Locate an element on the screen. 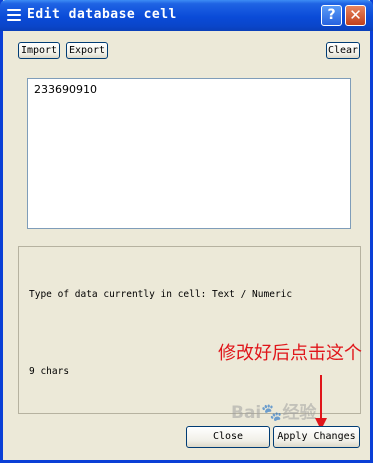  menu-lines-icon is located at coordinates (14, 15).